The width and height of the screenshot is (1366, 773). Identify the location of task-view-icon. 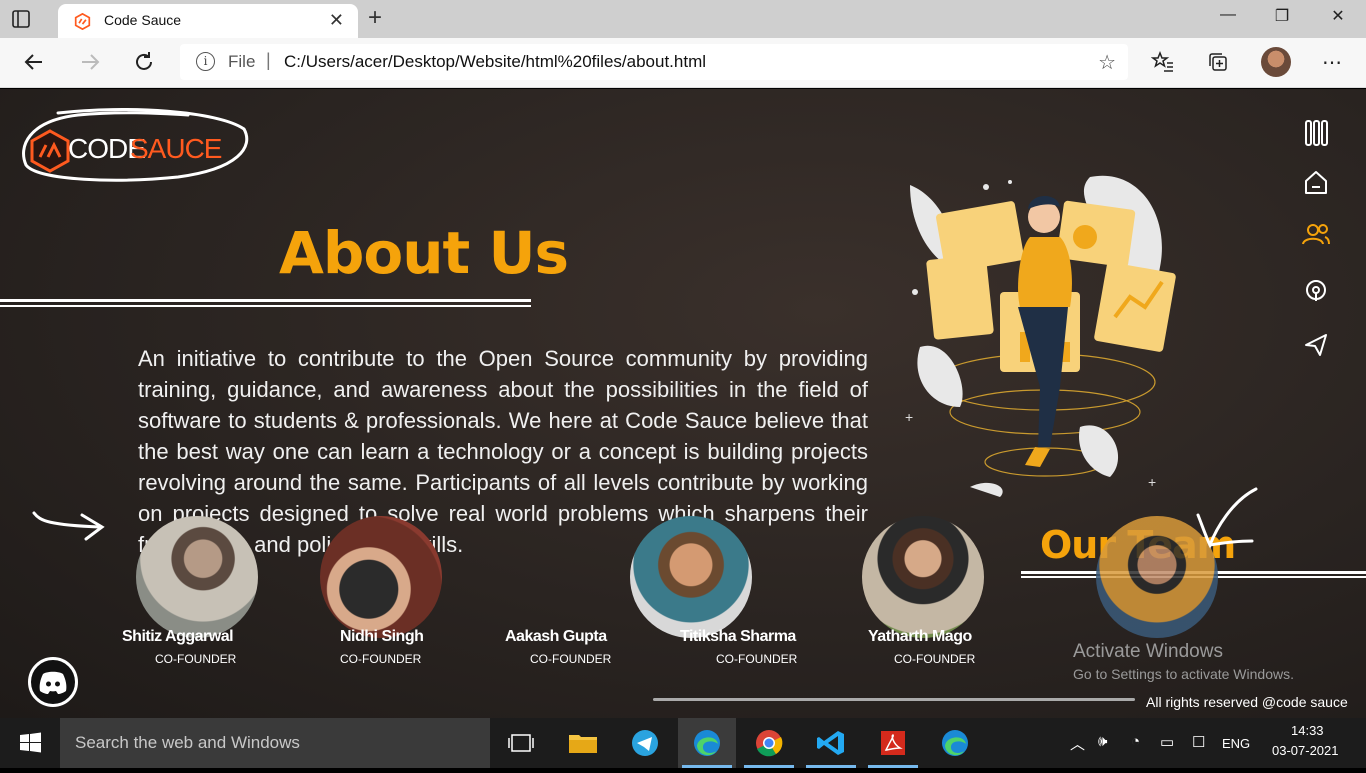
(521, 743).